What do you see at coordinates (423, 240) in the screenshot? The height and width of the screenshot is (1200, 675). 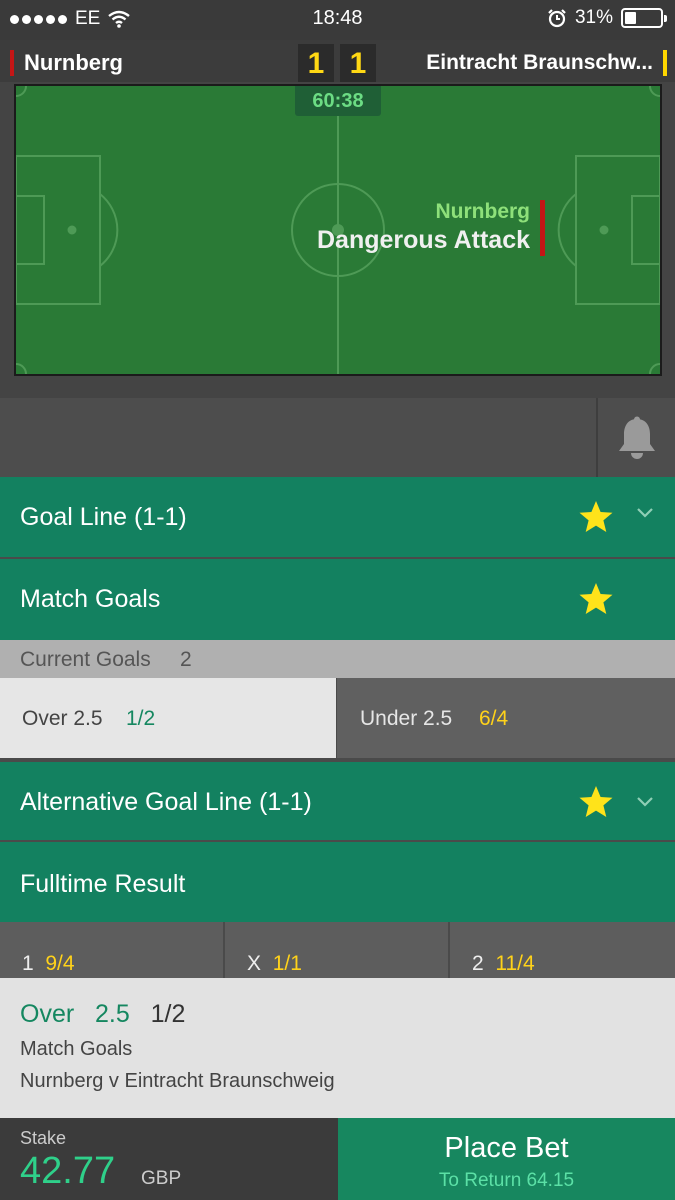 I see `event-description: Dangerous Attack` at bounding box center [423, 240].